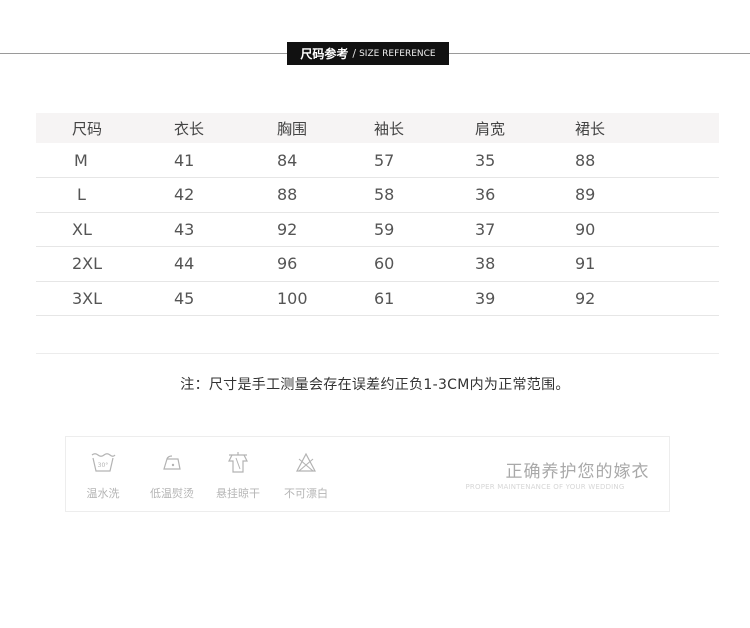  What do you see at coordinates (384, 195) in the screenshot?
I see `sleeve-cell: 58` at bounding box center [384, 195].